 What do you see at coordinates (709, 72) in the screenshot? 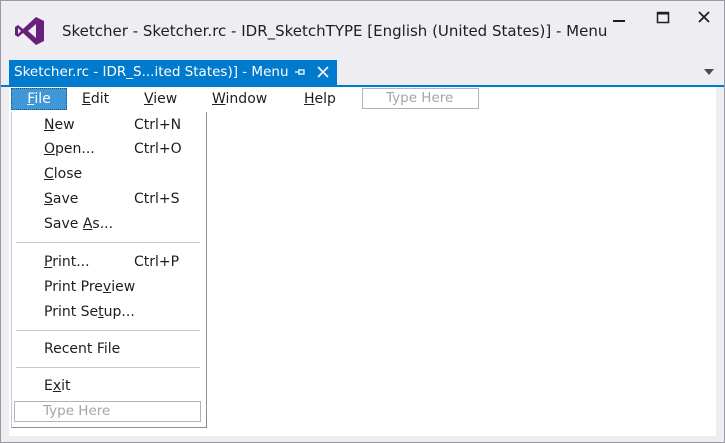
I see `chevron-down-icon` at bounding box center [709, 72].